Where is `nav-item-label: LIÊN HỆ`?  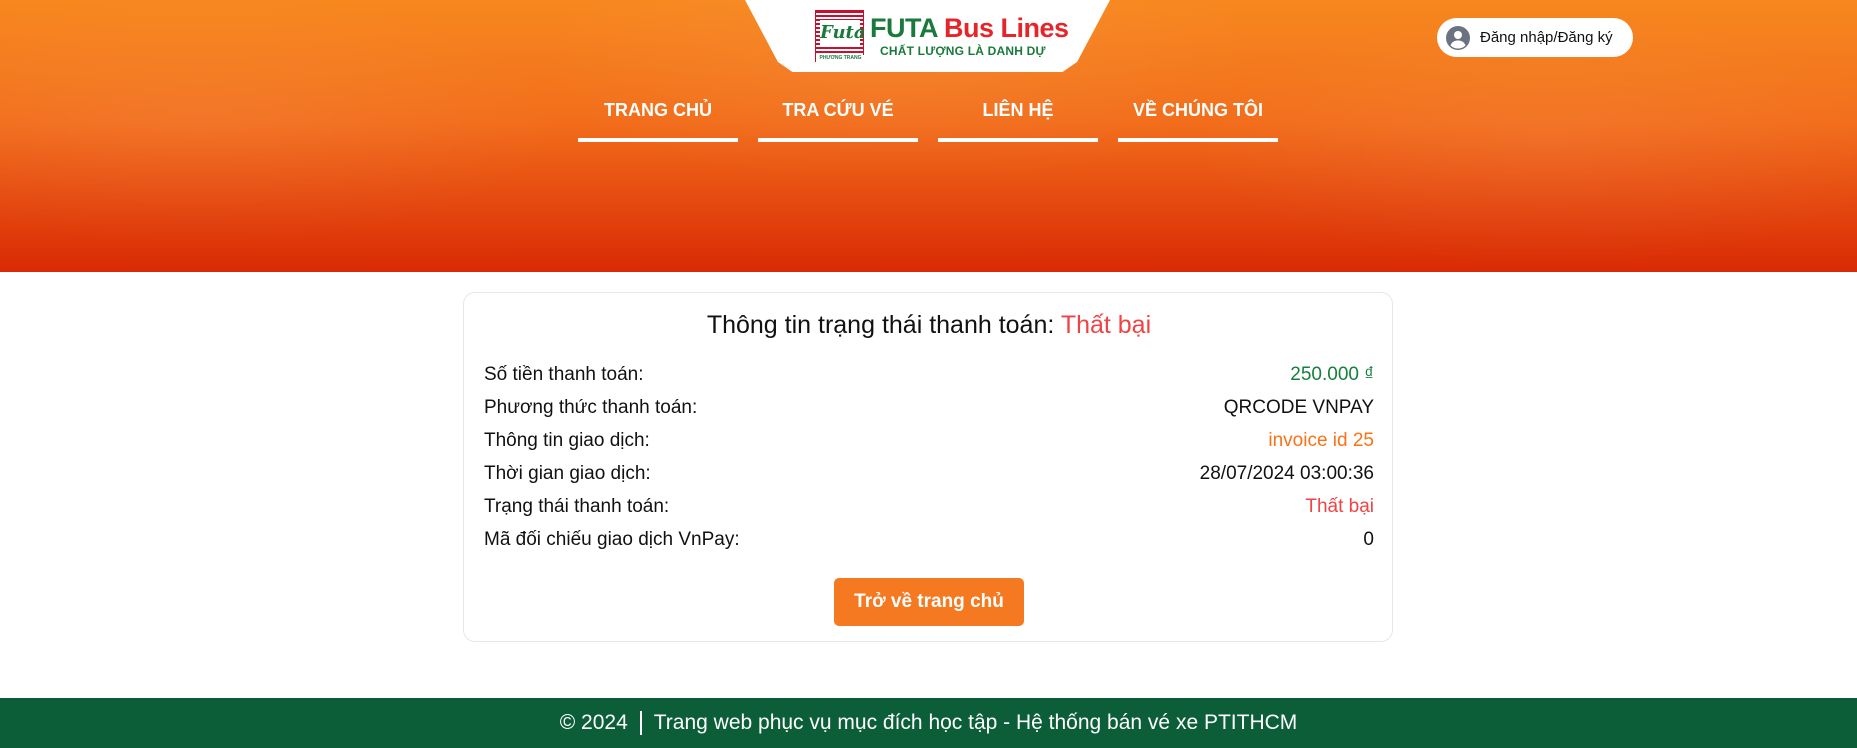
nav-item-label: LIÊN HỆ is located at coordinates (1018, 110).